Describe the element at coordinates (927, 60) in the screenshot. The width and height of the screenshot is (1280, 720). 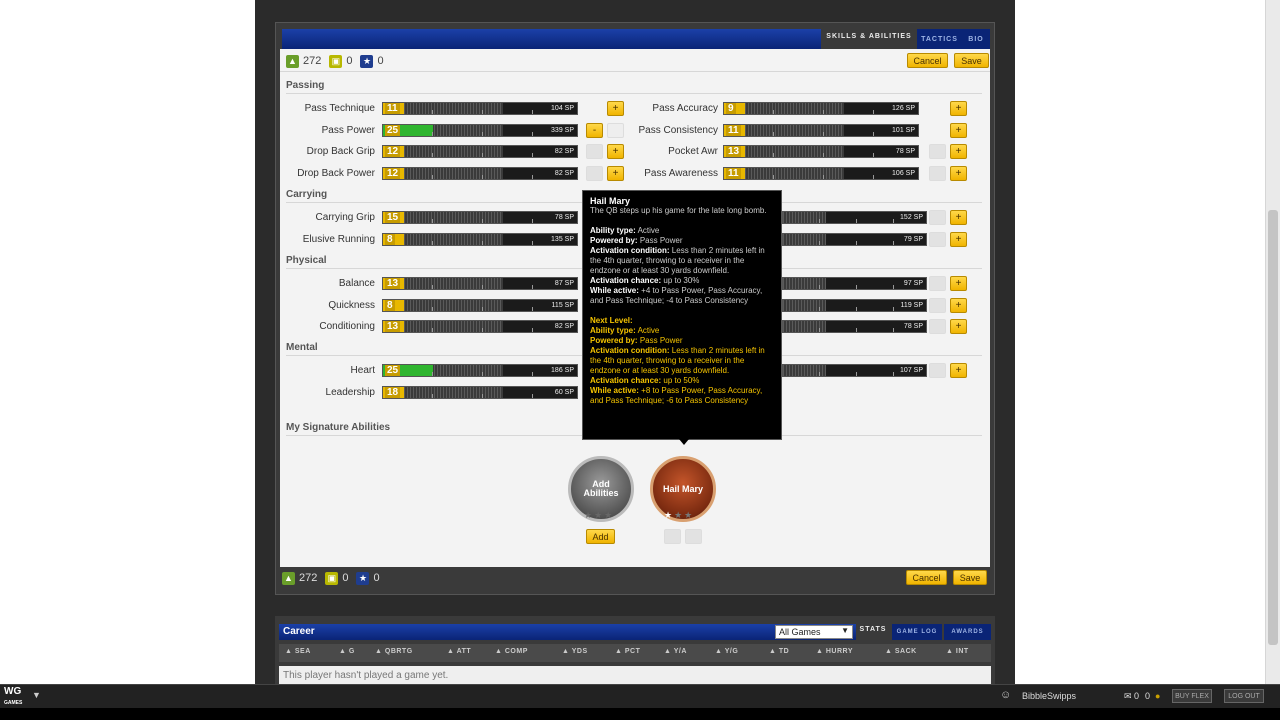
I see `cancel-button: Cancel` at that location.